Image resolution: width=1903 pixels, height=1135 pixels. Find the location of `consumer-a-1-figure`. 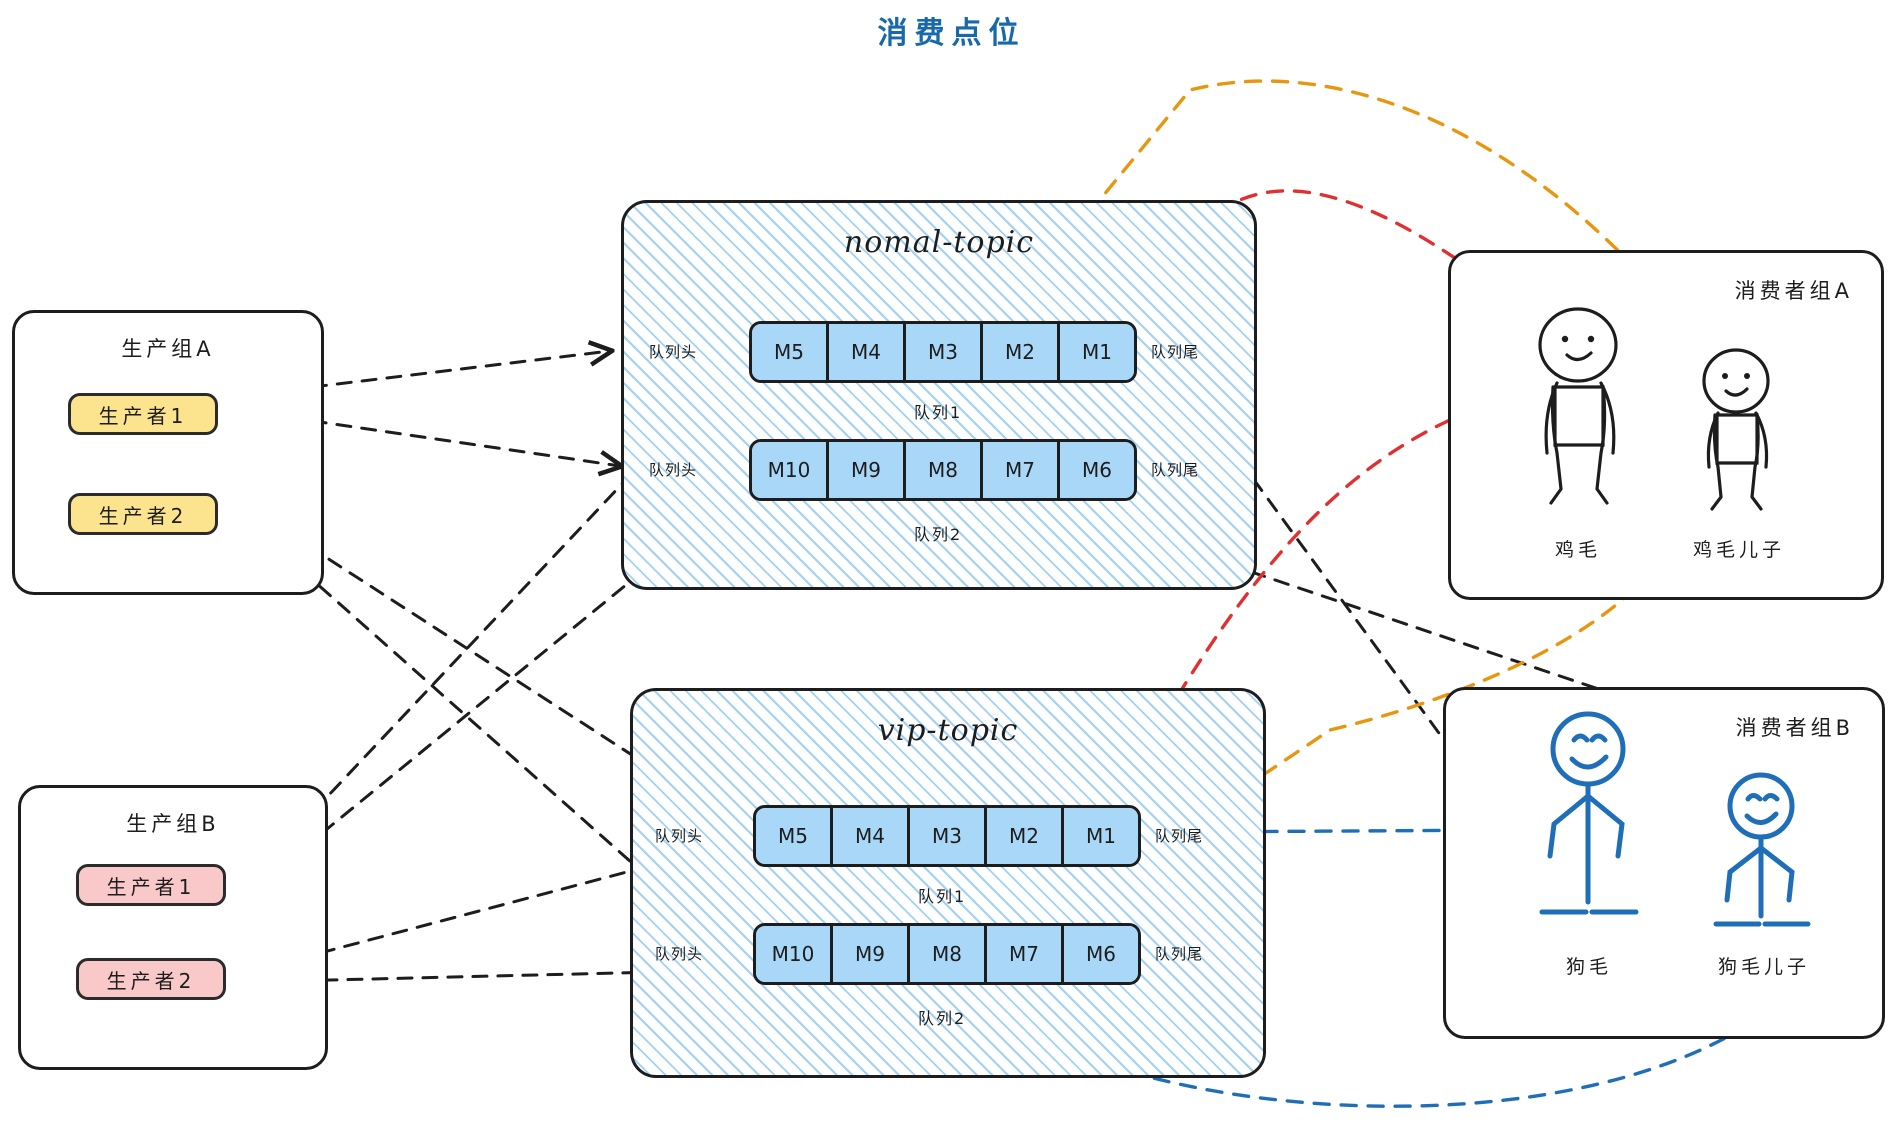

consumer-a-1-figure is located at coordinates (1578, 406).